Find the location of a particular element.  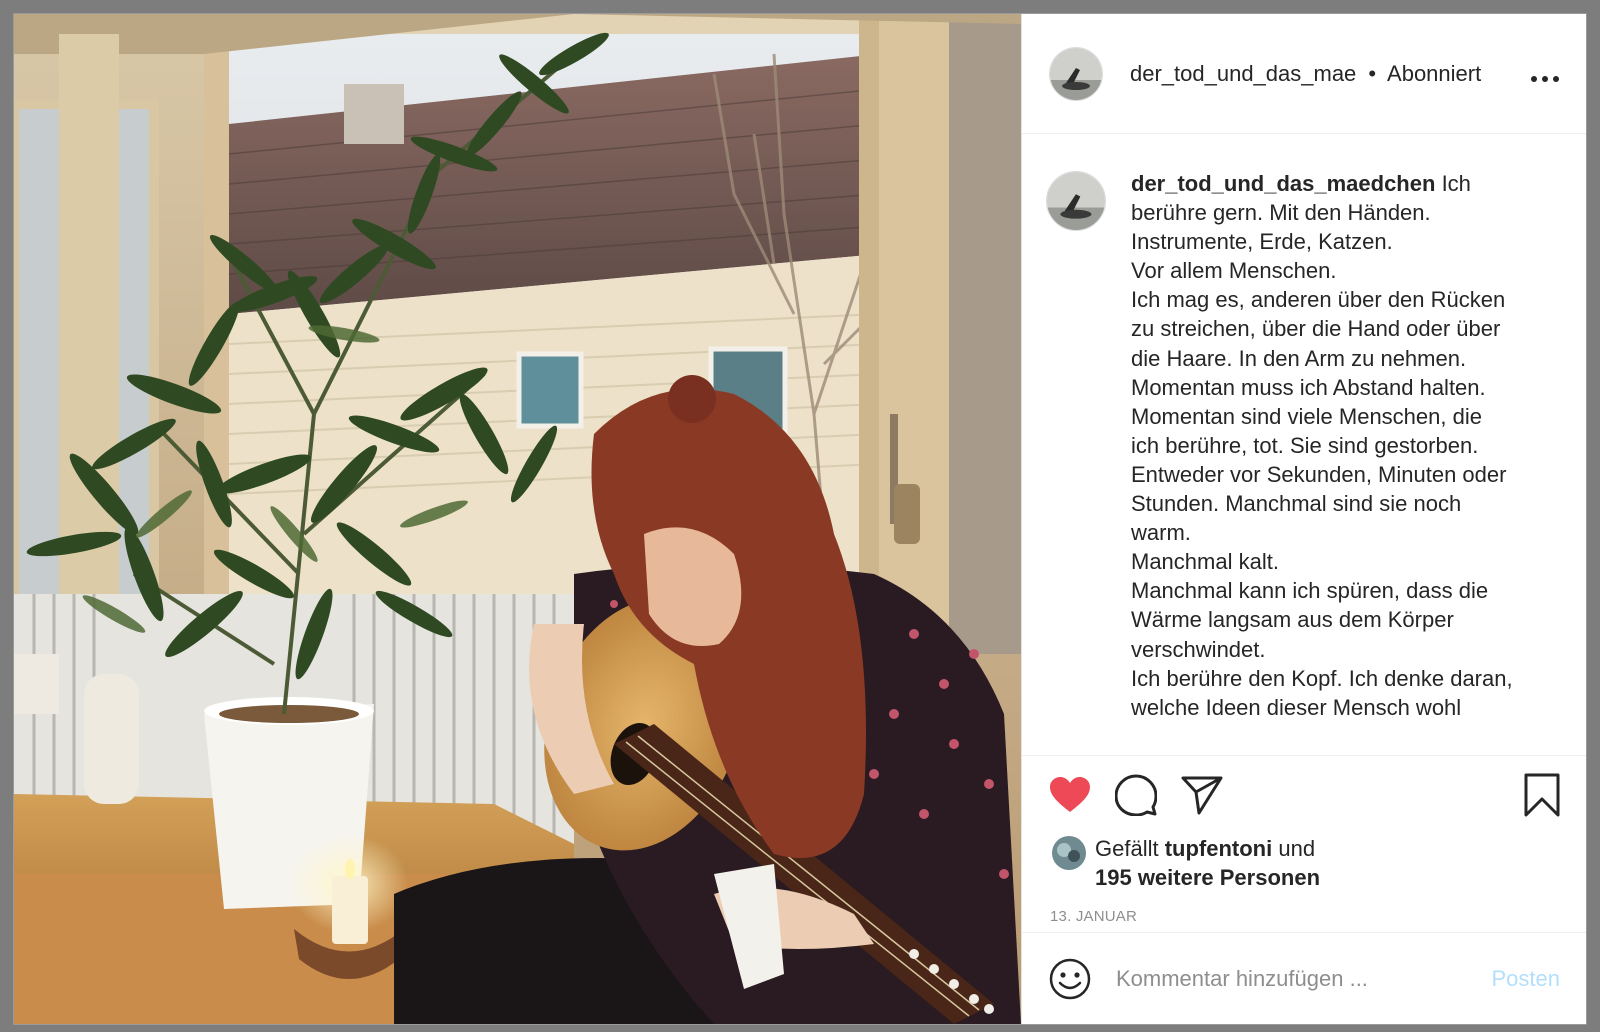

more-options-icon is located at coordinates (1545, 74).